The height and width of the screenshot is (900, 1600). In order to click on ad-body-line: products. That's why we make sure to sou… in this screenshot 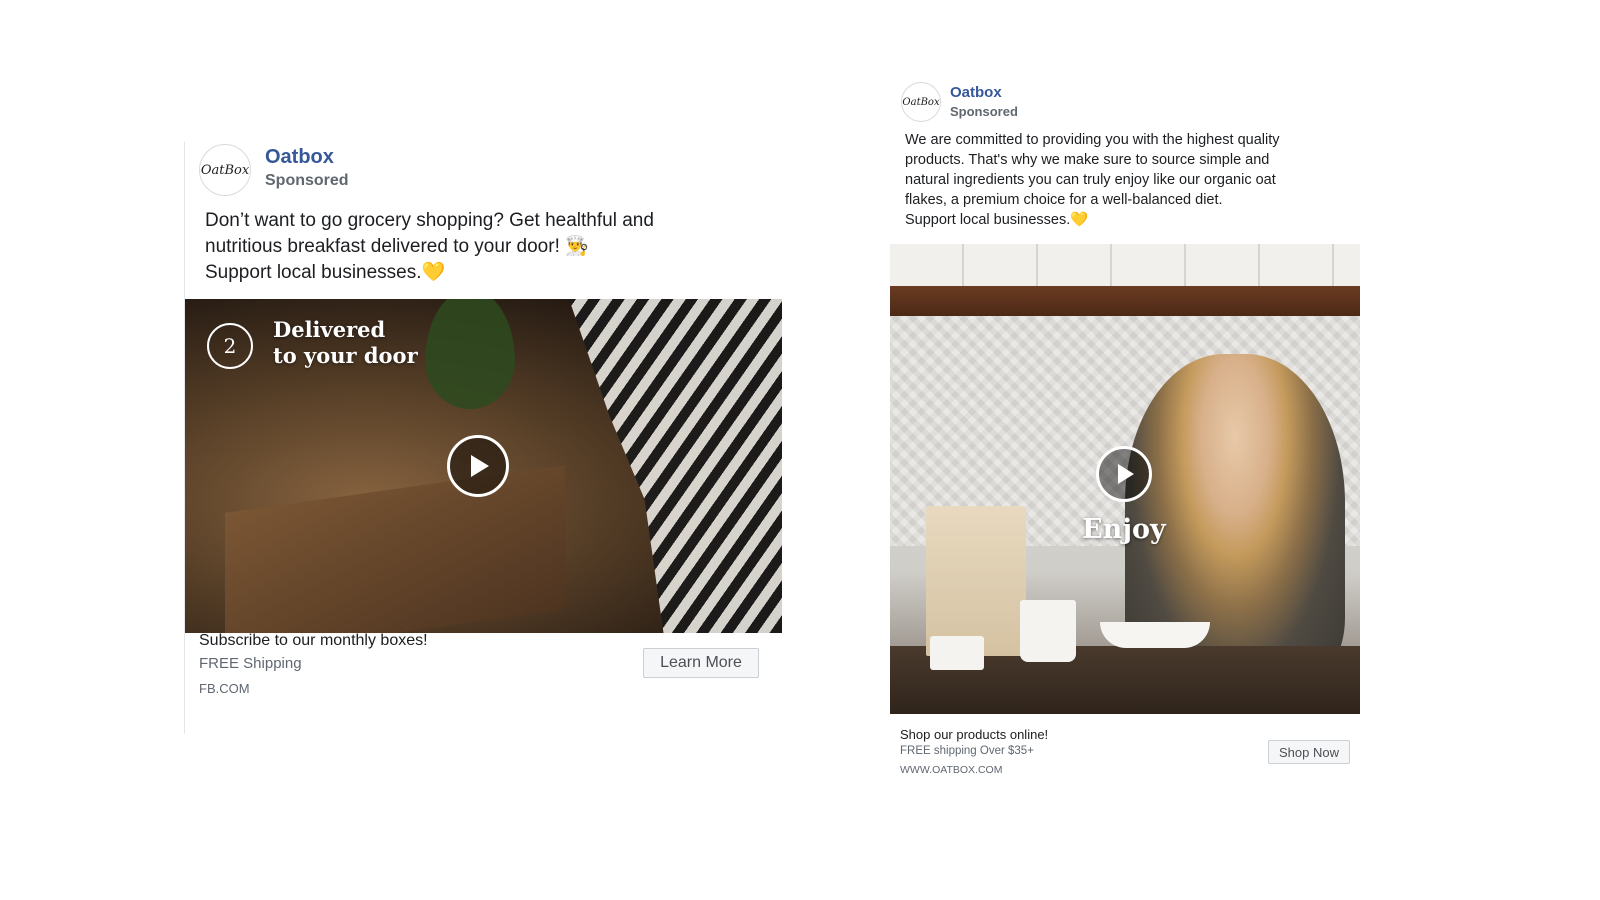, I will do `click(1087, 160)`.